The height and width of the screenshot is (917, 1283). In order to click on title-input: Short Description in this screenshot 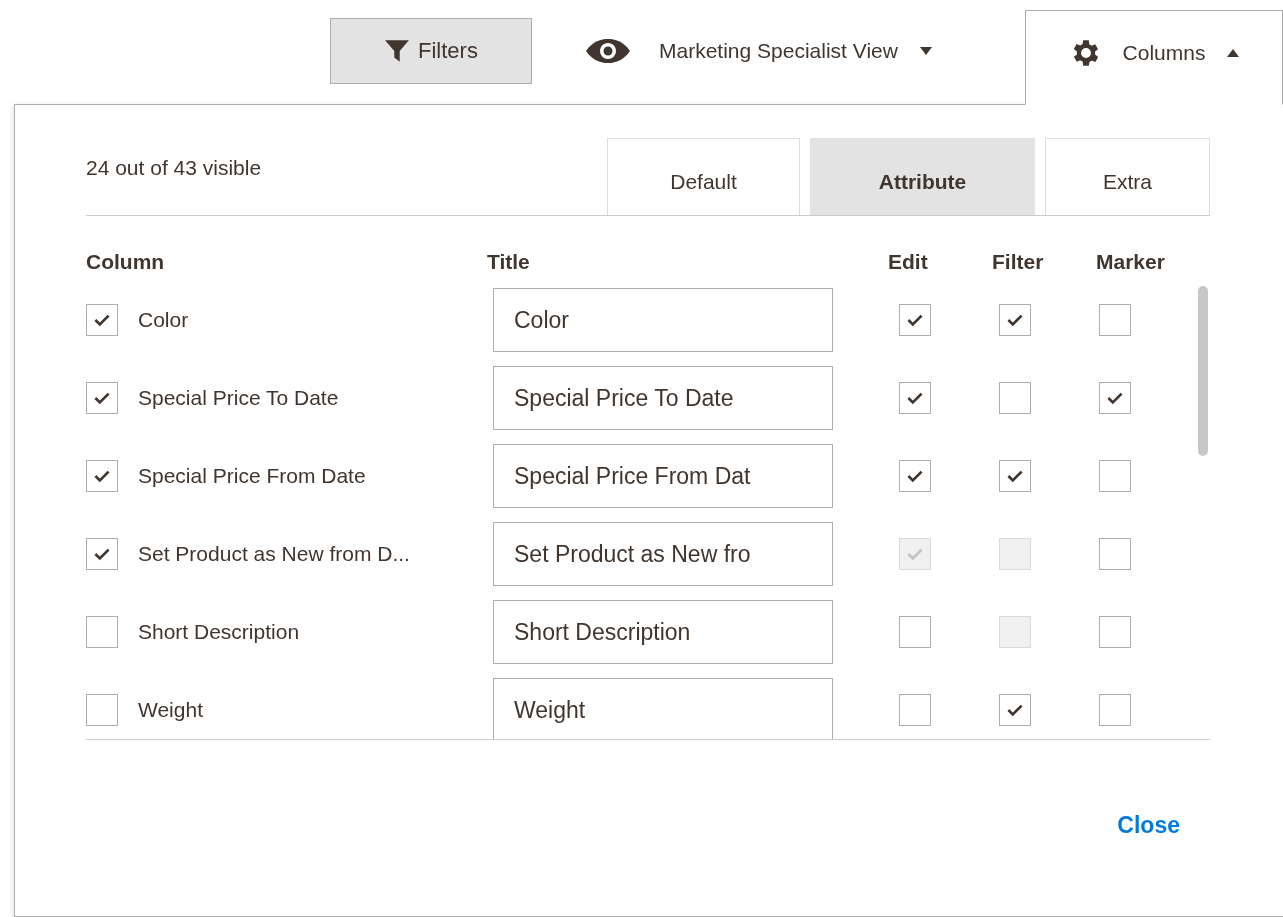, I will do `click(663, 632)`.